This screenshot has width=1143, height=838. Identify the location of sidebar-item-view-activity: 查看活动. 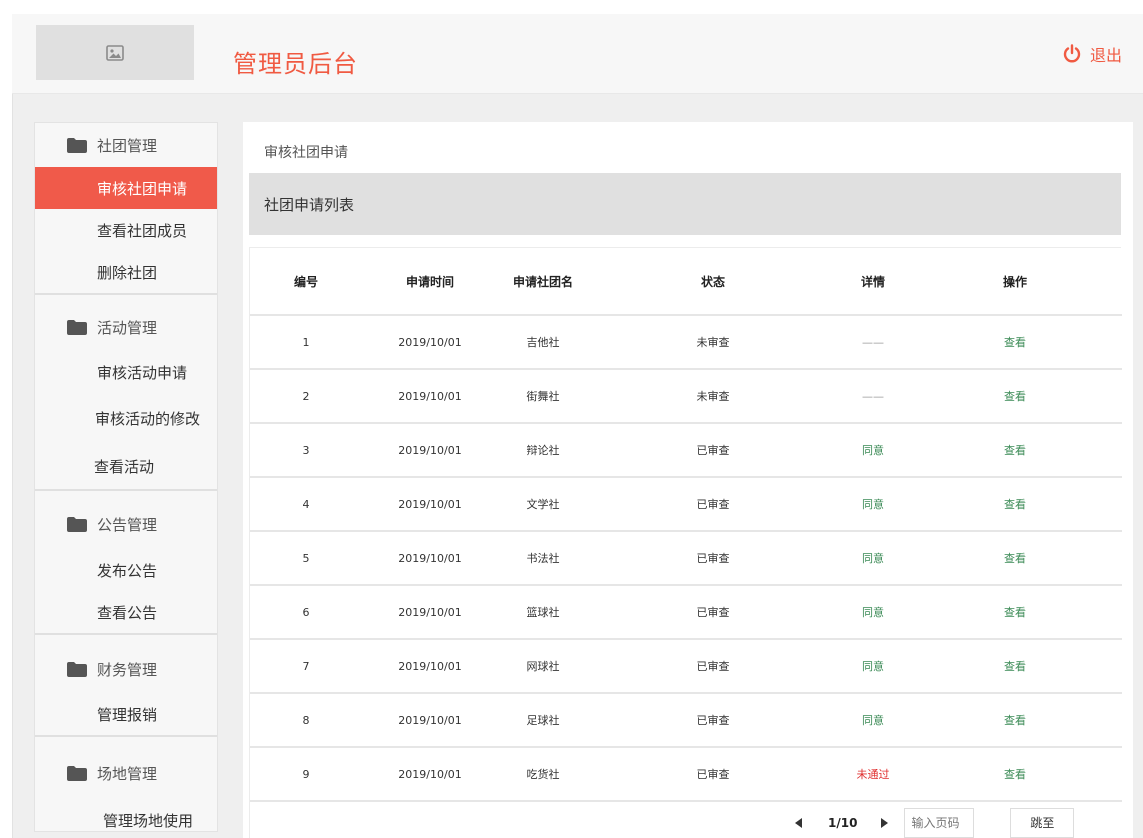
(126, 466).